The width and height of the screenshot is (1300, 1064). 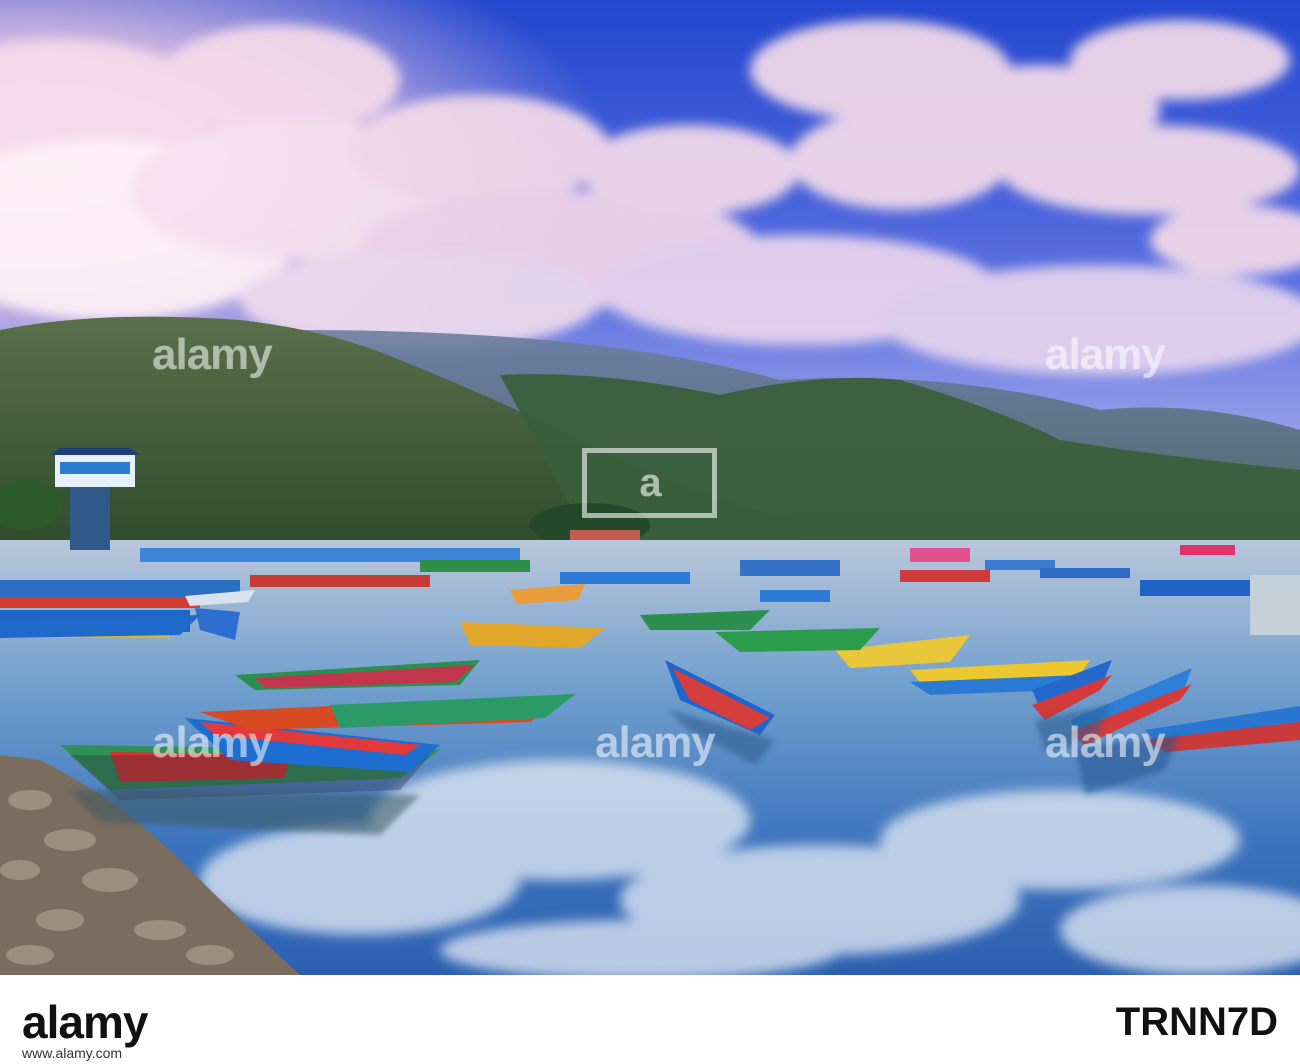 I want to click on alamy-logo: alamy, so click(x=85, y=1022).